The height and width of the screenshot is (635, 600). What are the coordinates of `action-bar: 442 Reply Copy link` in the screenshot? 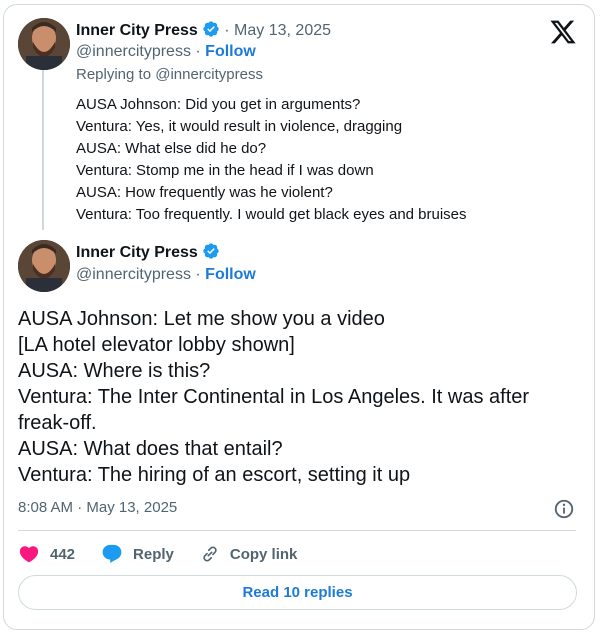 It's located at (170, 554).